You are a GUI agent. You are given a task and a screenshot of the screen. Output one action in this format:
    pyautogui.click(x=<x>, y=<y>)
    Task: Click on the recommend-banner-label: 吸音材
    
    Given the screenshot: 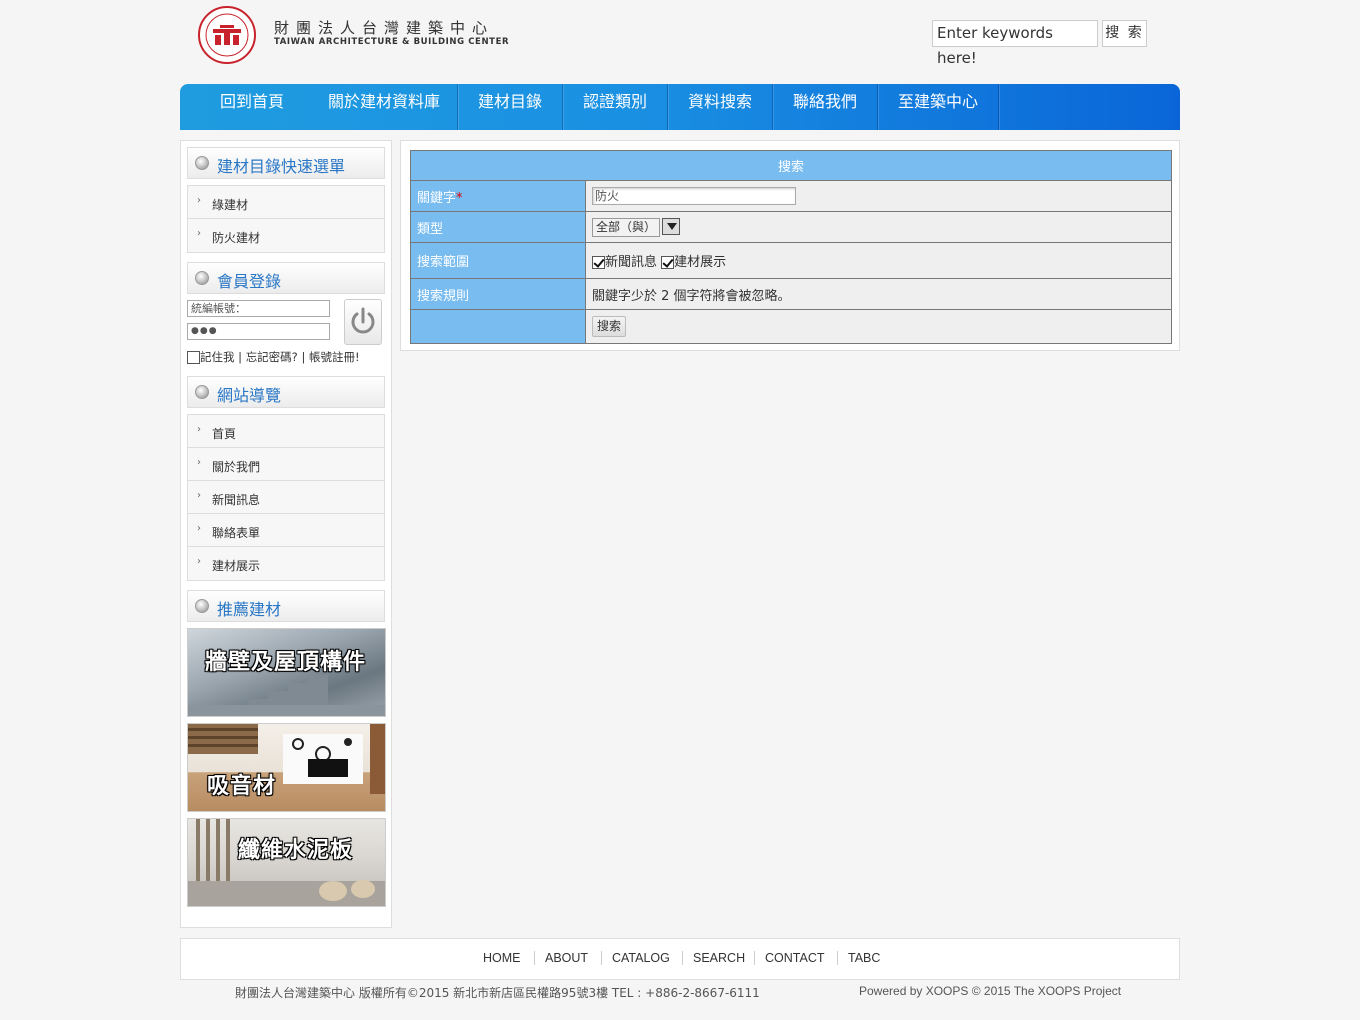 What is the action you would take?
    pyautogui.click(x=242, y=786)
    